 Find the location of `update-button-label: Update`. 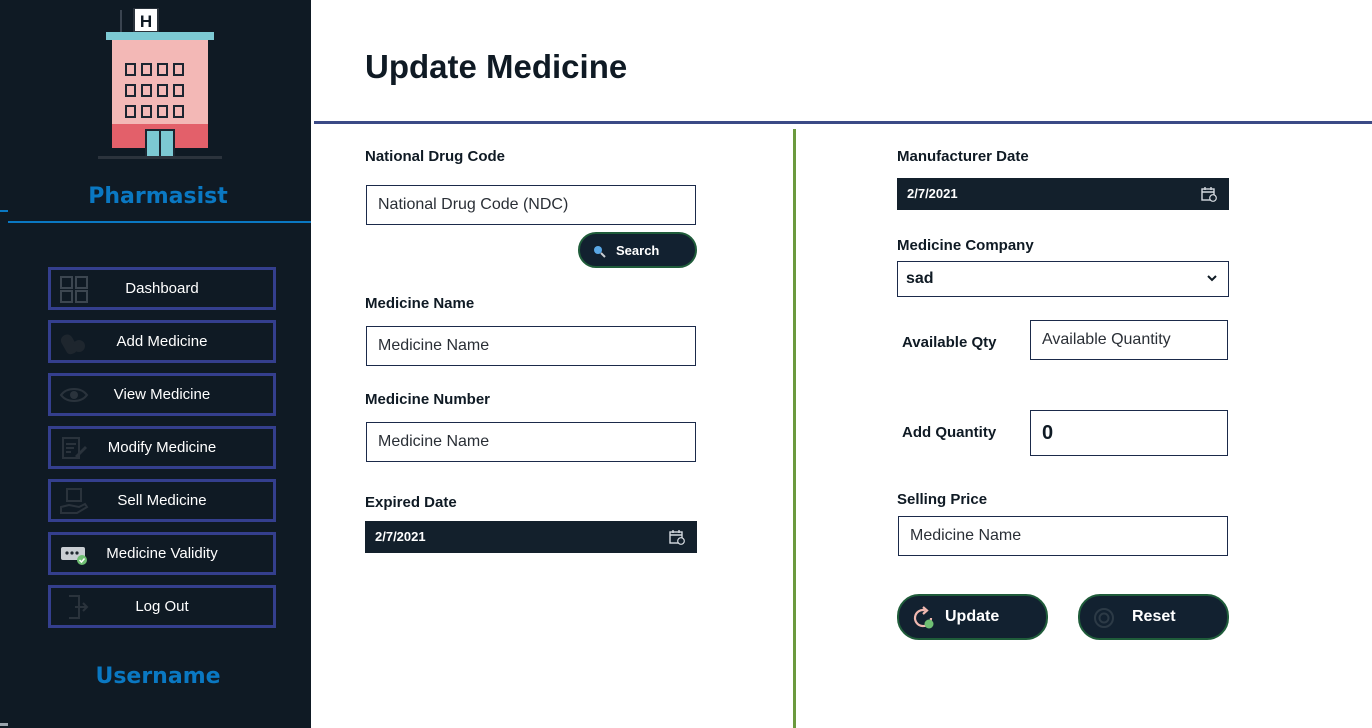

update-button-label: Update is located at coordinates (972, 616).